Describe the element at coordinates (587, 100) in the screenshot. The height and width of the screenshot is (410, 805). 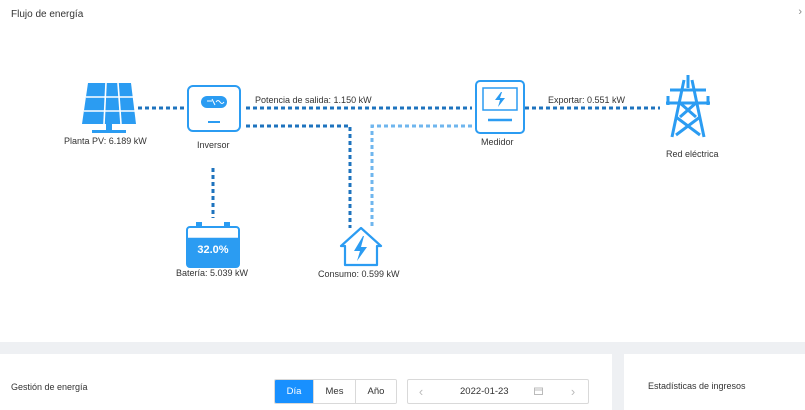
I see `export-label: Exportar: 0.551 kW` at that location.